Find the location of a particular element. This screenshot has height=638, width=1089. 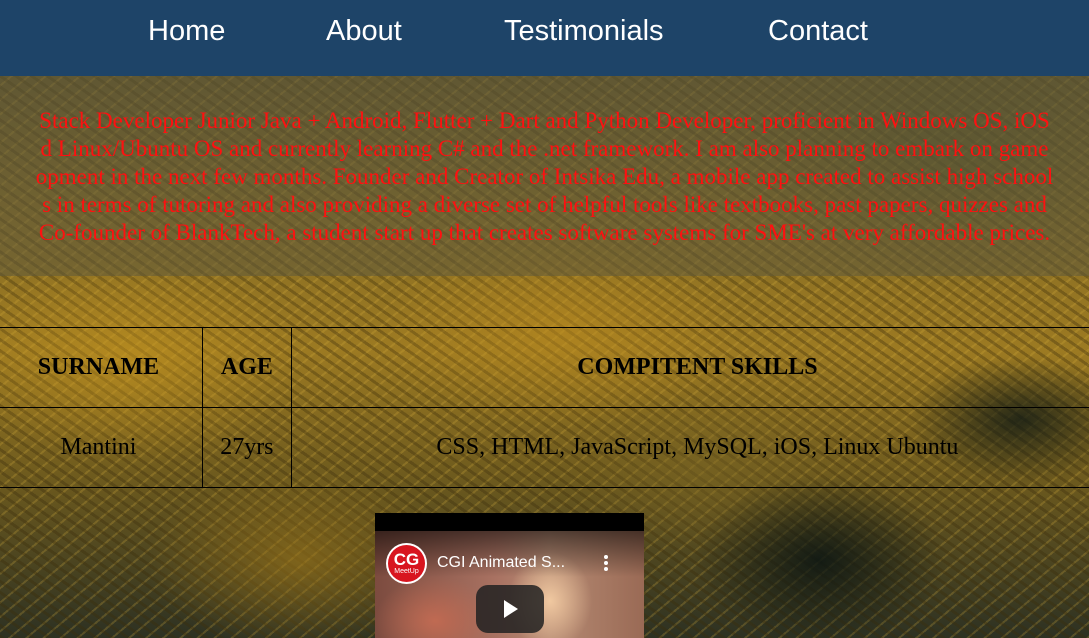

nav-link-testimonials: Testimonials is located at coordinates (584, 31).